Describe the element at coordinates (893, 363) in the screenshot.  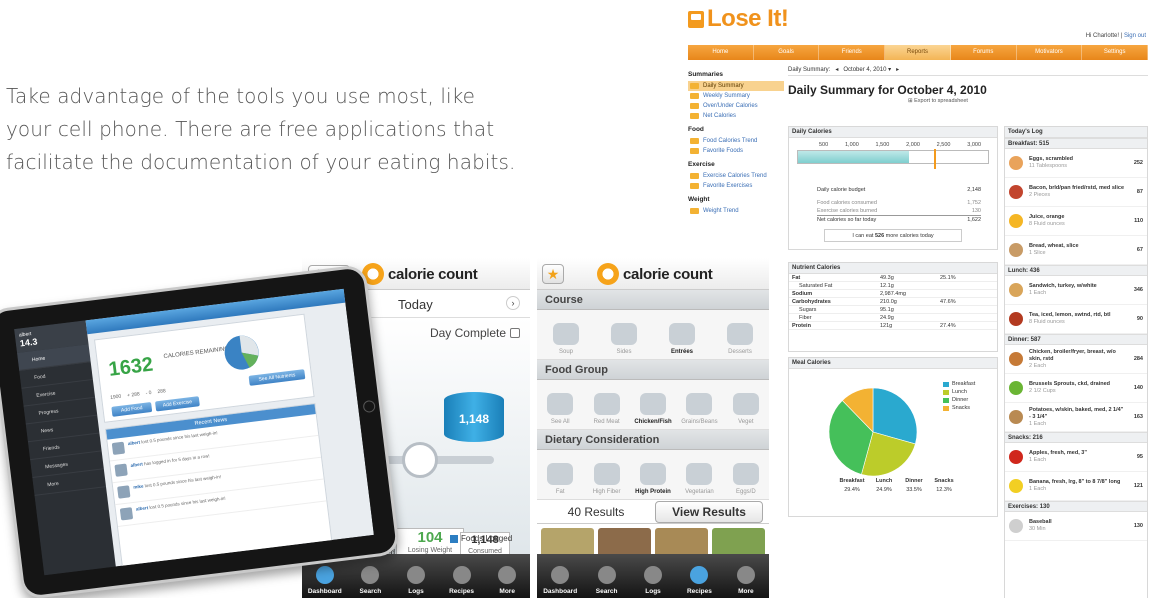
I see `panel-header: Meal Calories` at that location.